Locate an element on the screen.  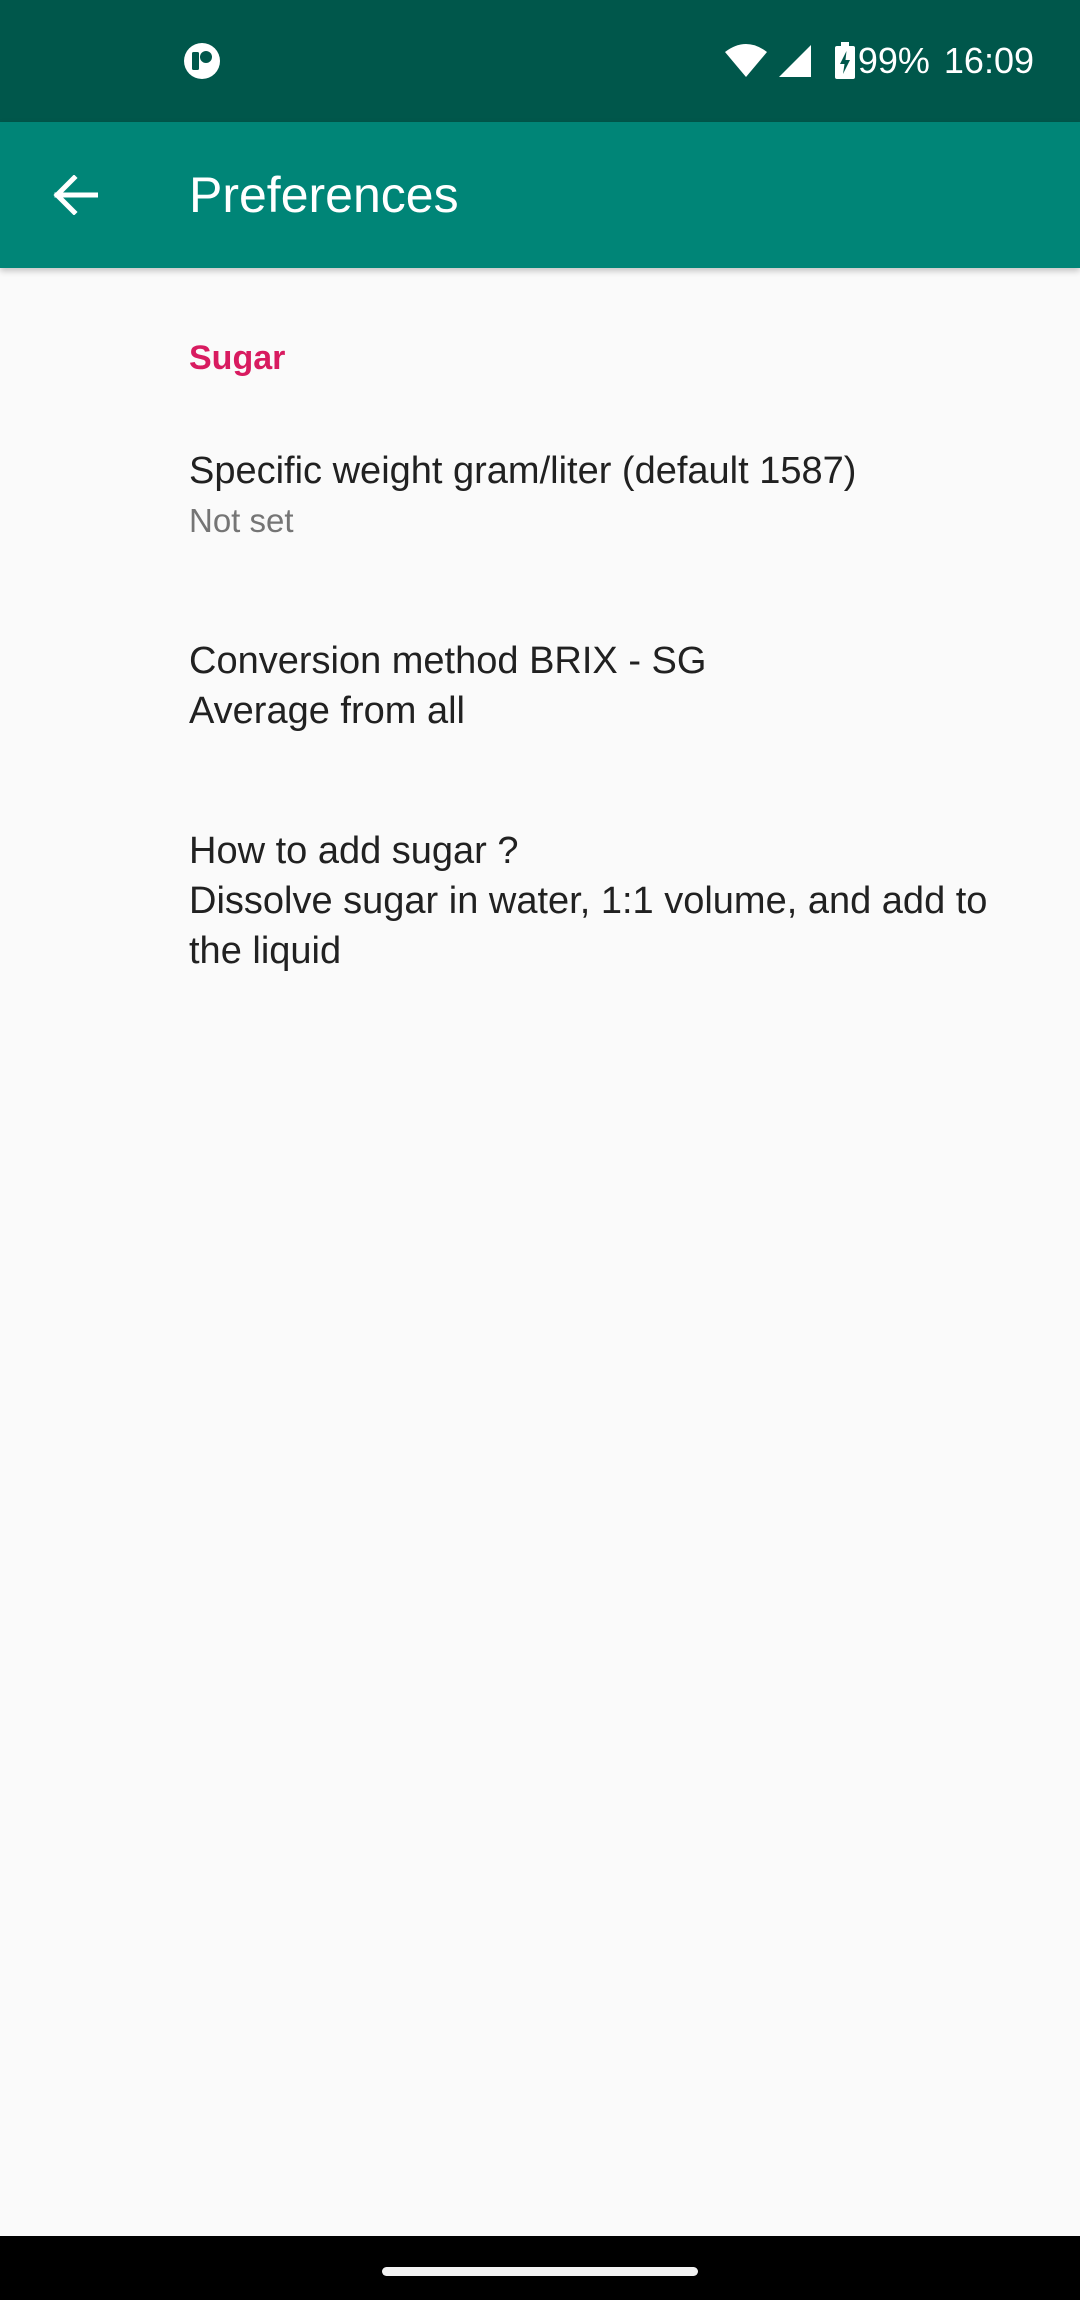
arrow-back-icon is located at coordinates (75, 195).